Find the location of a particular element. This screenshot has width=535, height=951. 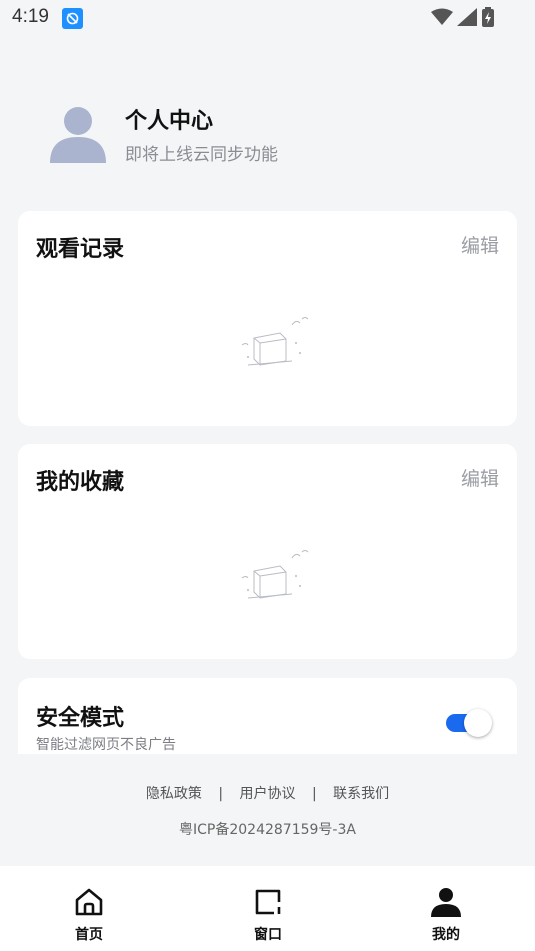

tab-window: 窗口 is located at coordinates (268, 915).